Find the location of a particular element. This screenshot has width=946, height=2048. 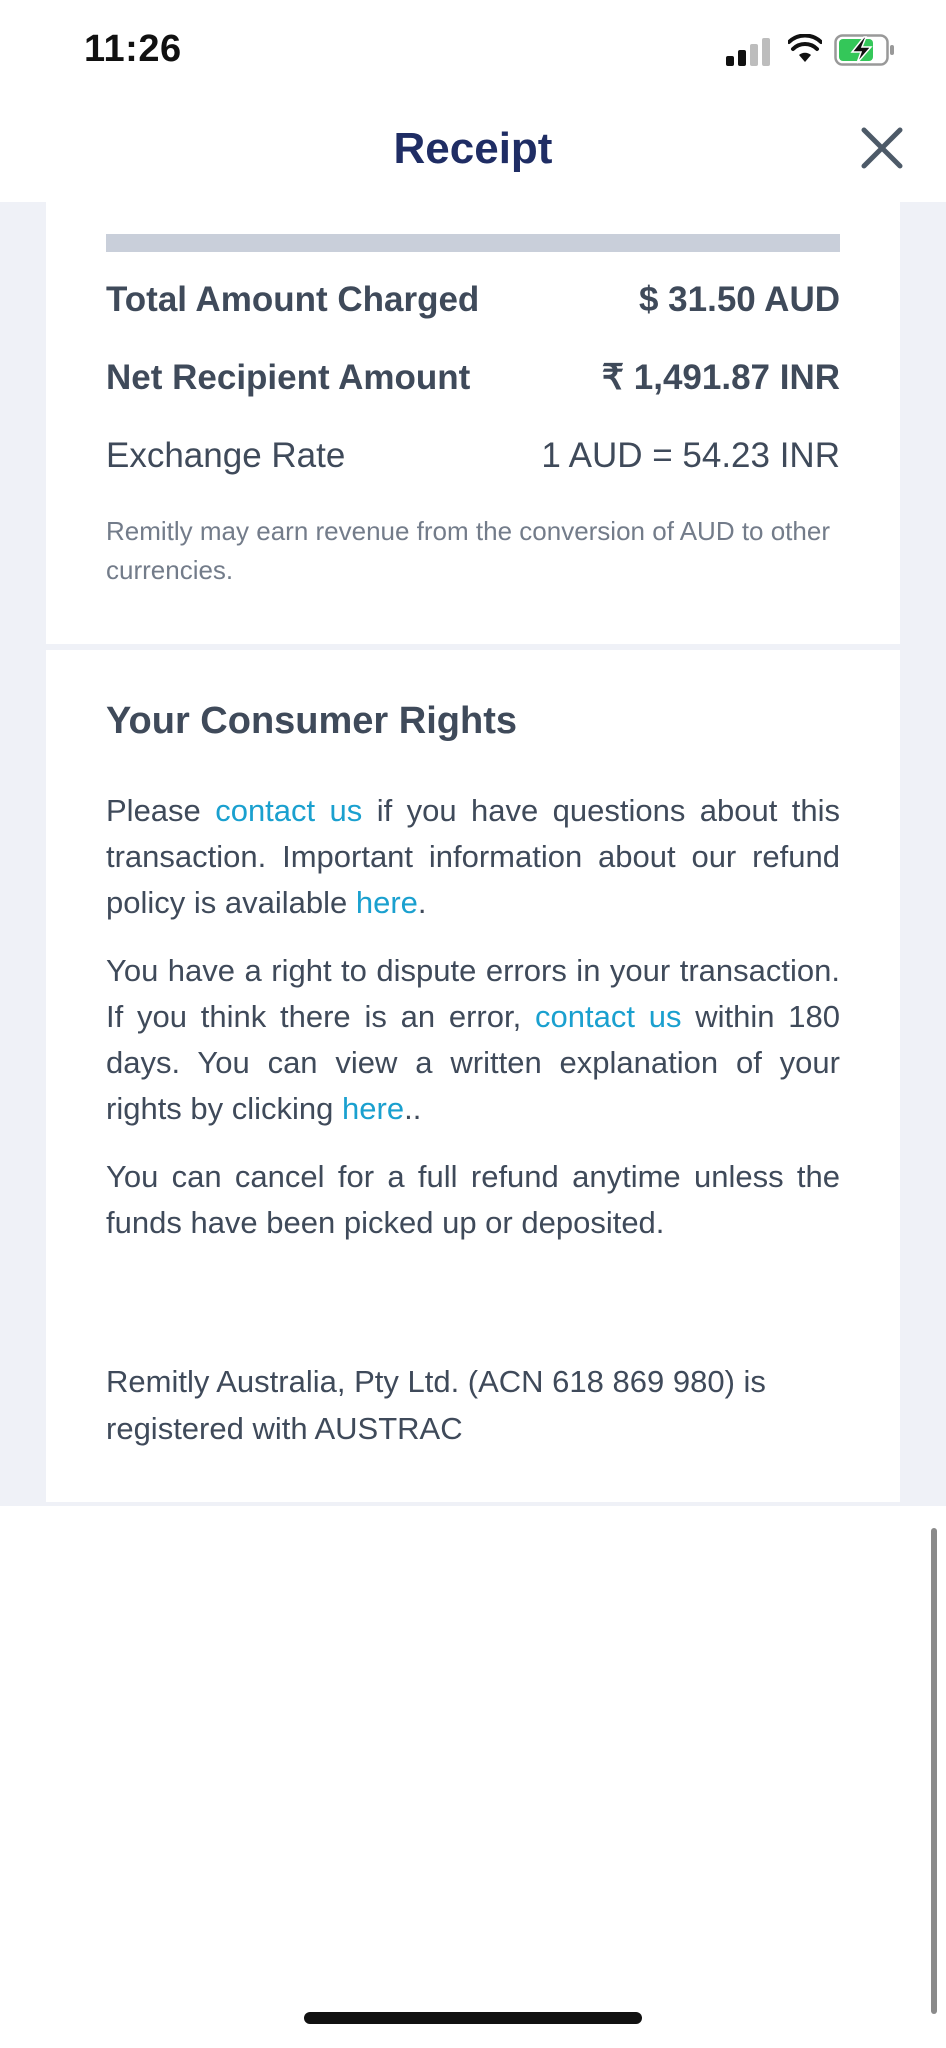

exchange-rate-label: Exchange Rate is located at coordinates (226, 455).